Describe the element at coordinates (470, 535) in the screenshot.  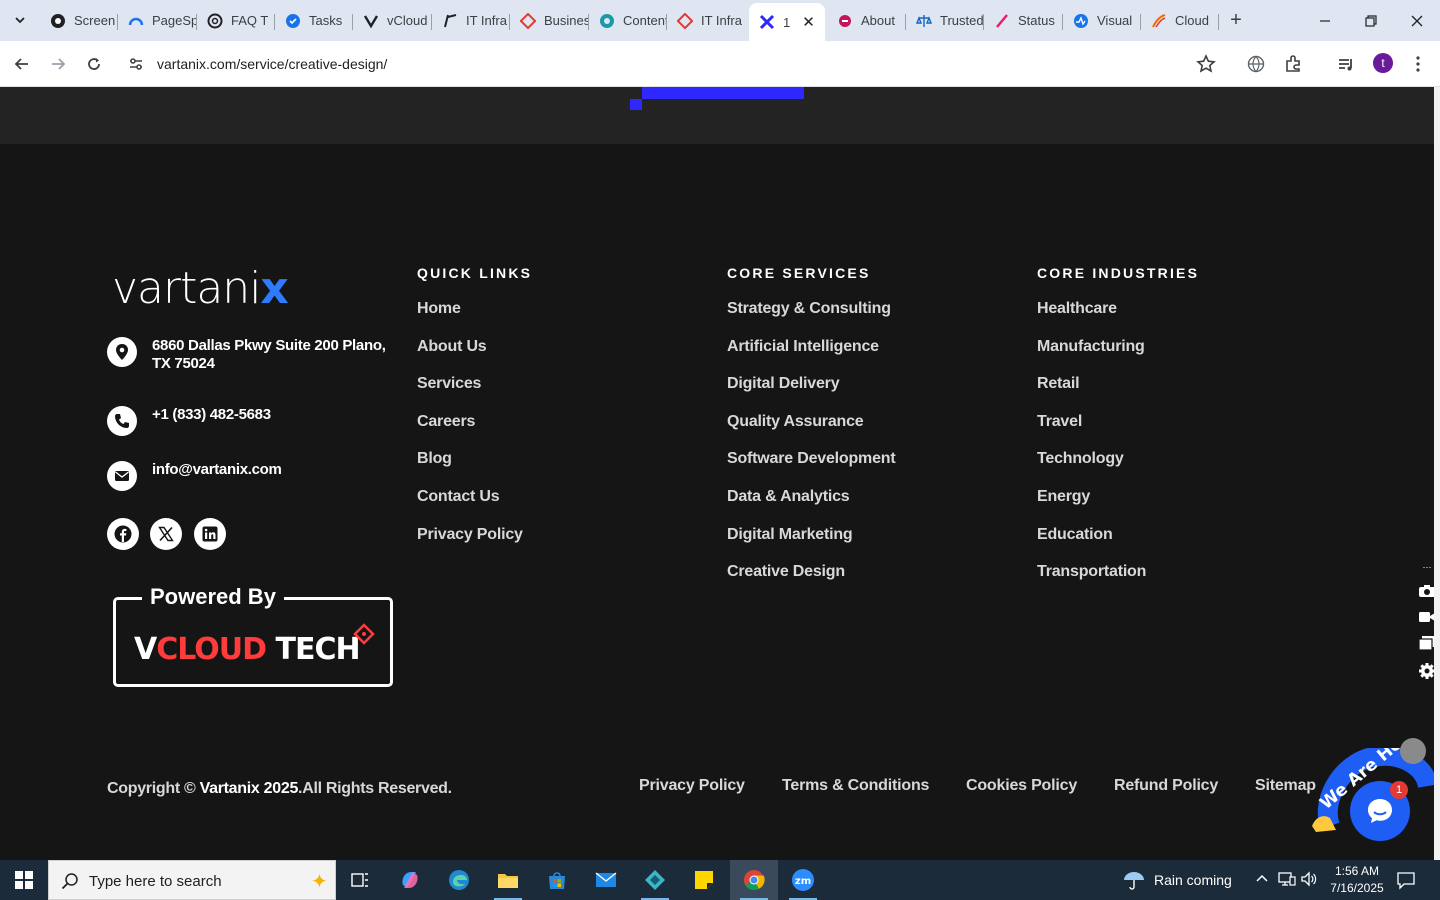
I see `link-privacy-policy: Privacy Policy` at that location.